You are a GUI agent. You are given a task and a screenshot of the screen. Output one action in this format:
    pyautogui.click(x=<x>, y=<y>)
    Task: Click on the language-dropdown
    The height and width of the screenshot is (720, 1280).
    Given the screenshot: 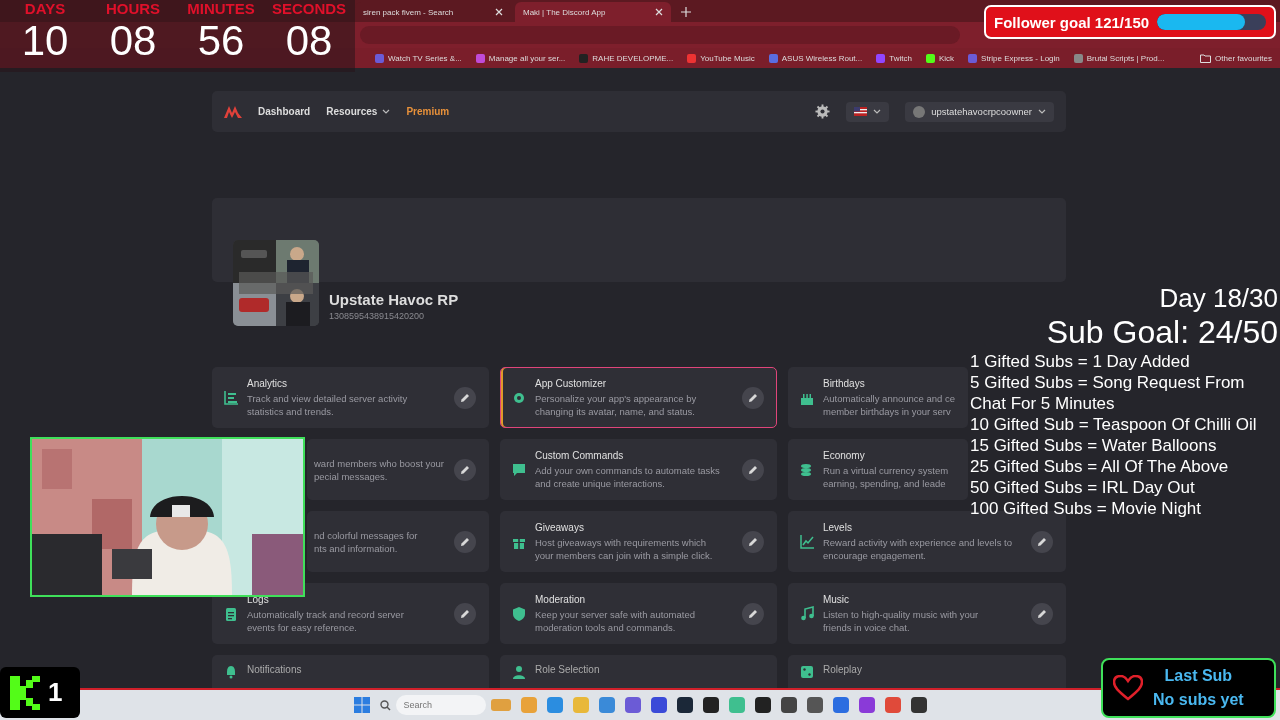 What is the action you would take?
    pyautogui.click(x=868, y=111)
    